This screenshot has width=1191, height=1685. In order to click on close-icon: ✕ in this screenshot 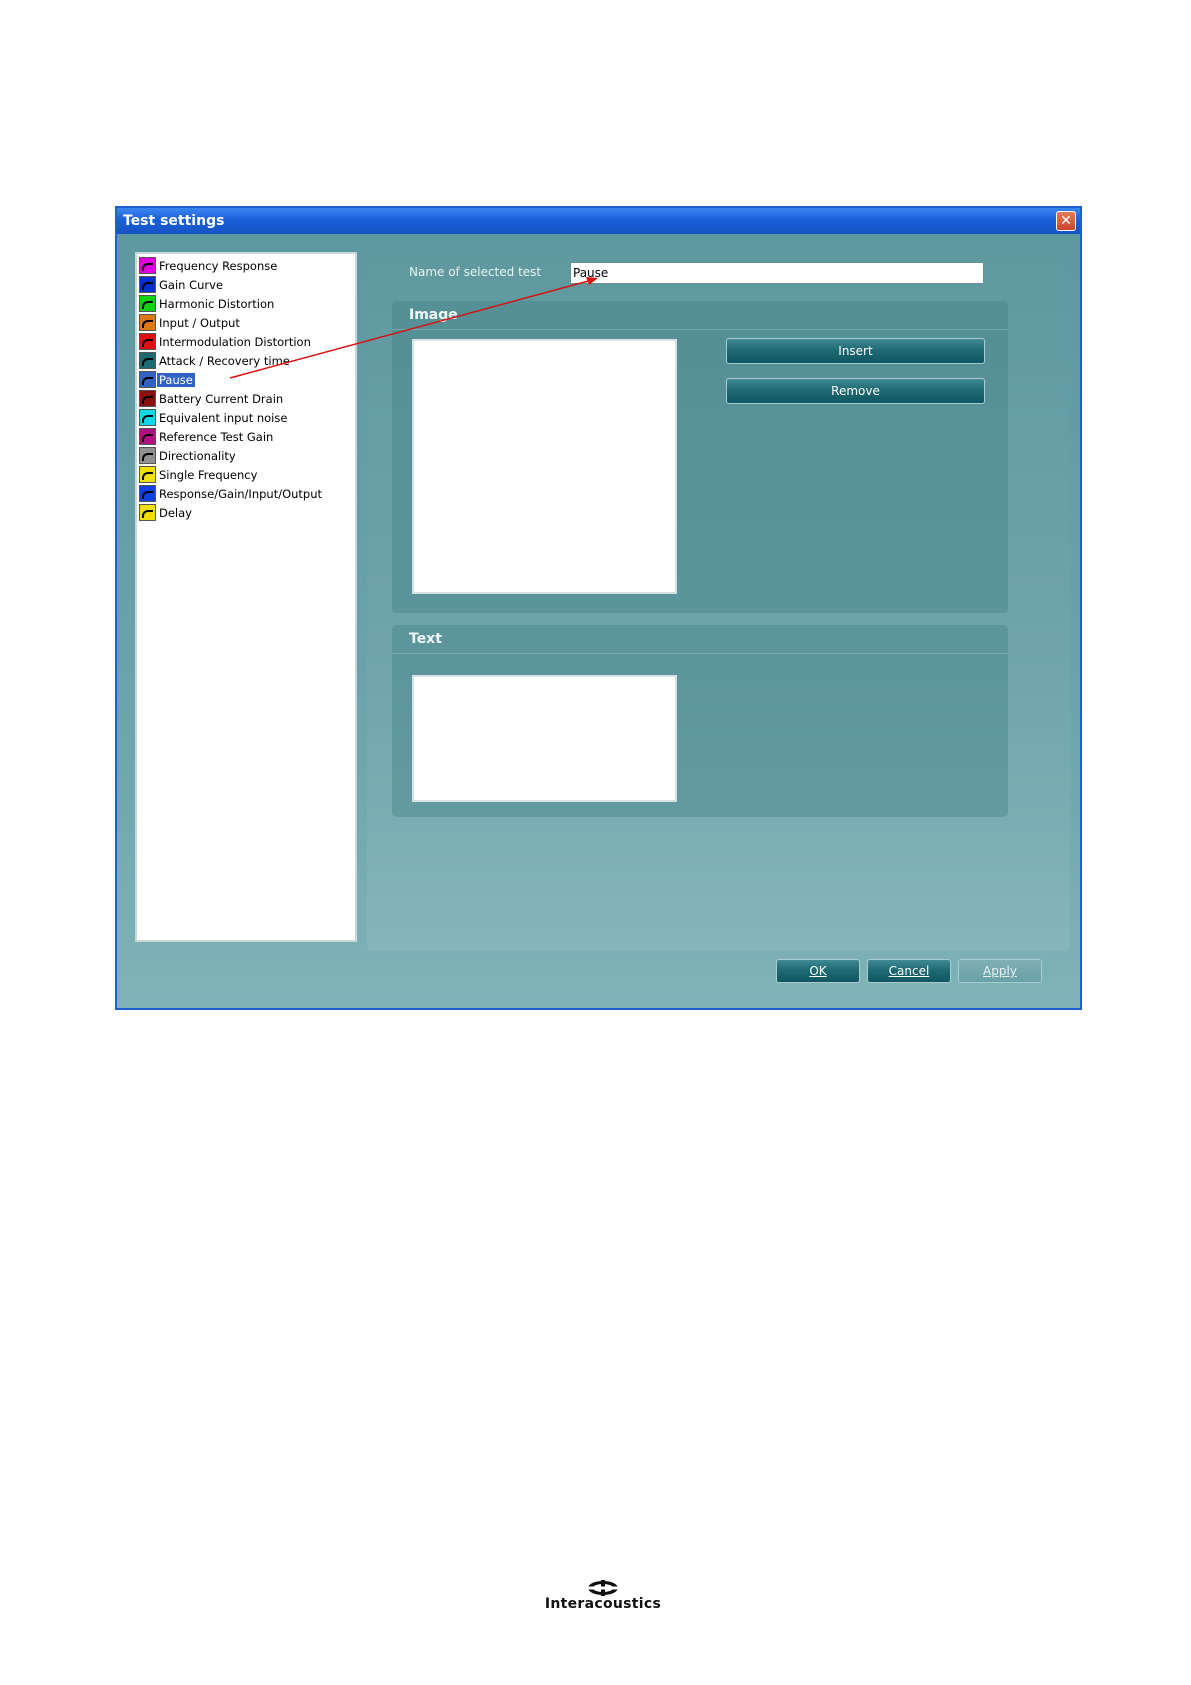, I will do `click(1066, 221)`.